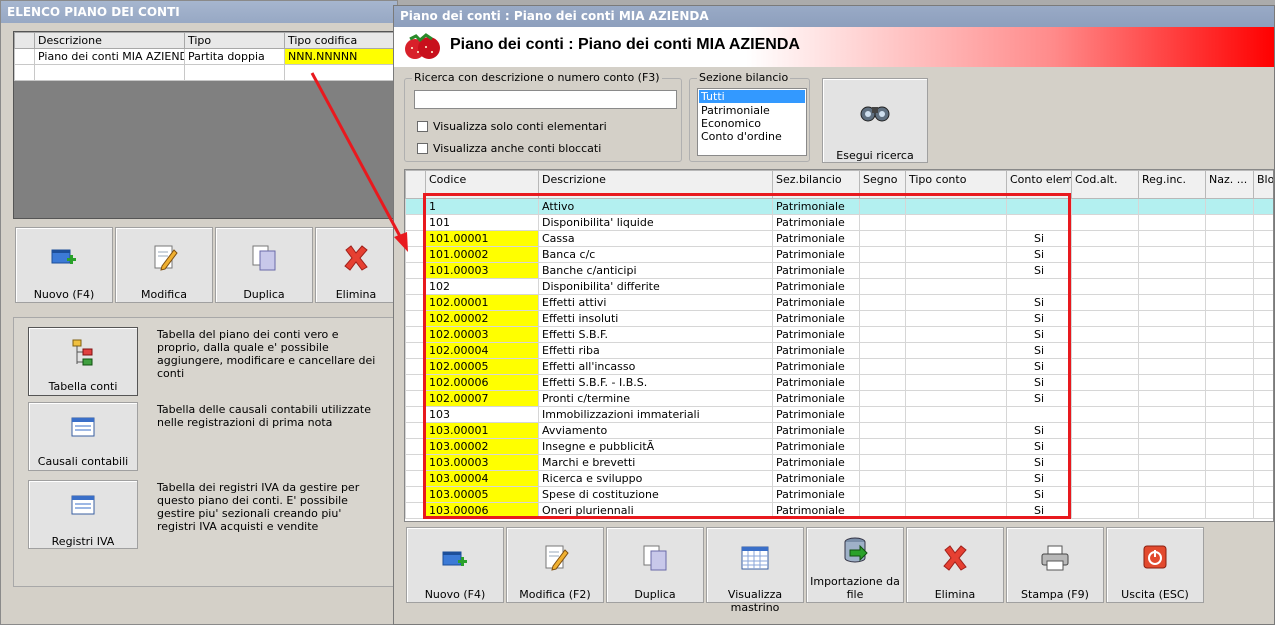  What do you see at coordinates (356, 265) in the screenshot?
I see `elimina-button: Elimina` at bounding box center [356, 265].